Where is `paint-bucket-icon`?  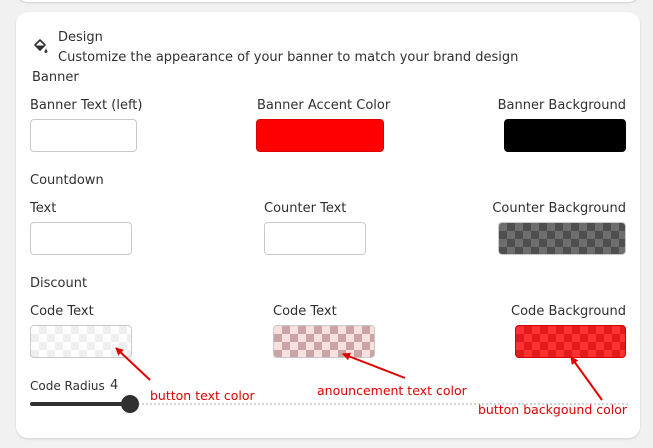 paint-bucket-icon is located at coordinates (41, 46).